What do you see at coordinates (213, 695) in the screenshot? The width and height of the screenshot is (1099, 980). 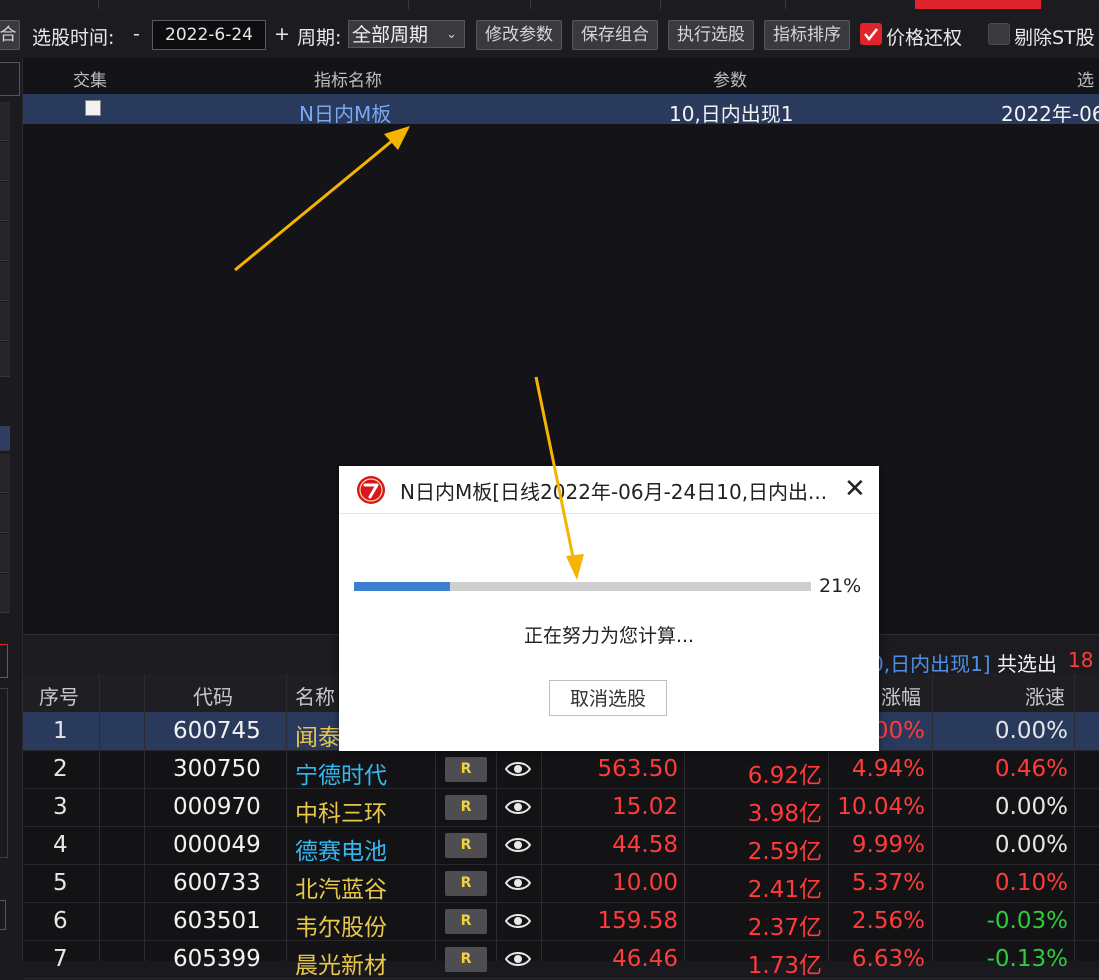 I see `header-code: 代码` at bounding box center [213, 695].